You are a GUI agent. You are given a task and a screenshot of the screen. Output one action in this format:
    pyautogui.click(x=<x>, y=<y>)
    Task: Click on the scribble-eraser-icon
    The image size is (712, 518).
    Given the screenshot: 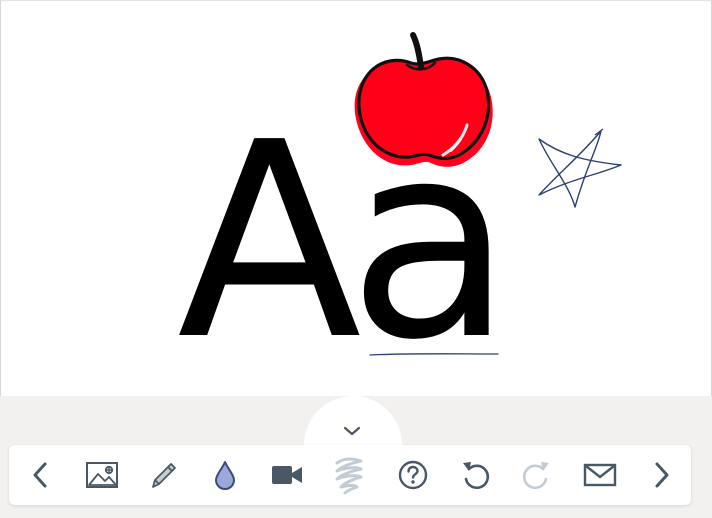 What is the action you would take?
    pyautogui.click(x=349, y=476)
    